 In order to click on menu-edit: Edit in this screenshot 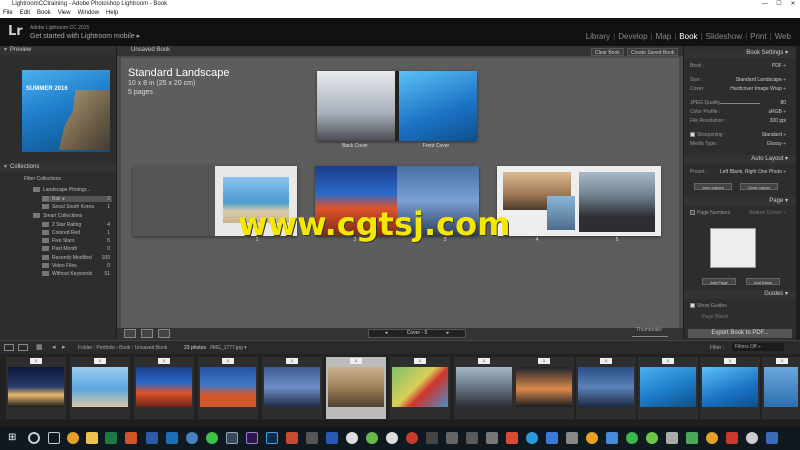, I will do `click(25, 13)`.